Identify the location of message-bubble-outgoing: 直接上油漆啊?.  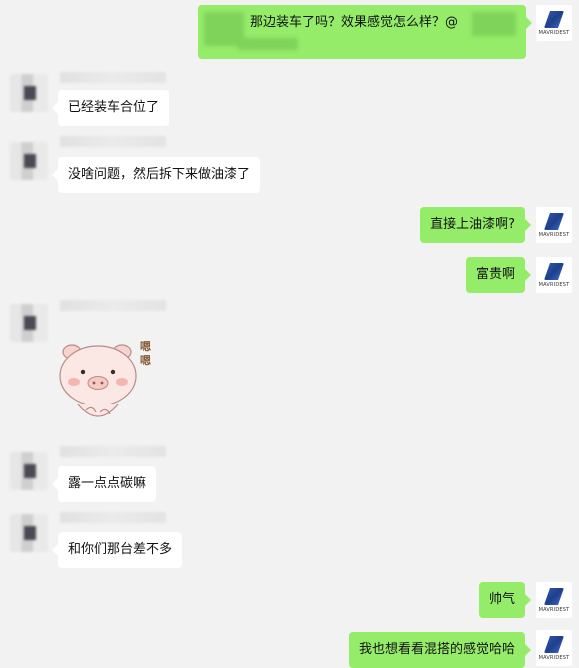
(475, 225).